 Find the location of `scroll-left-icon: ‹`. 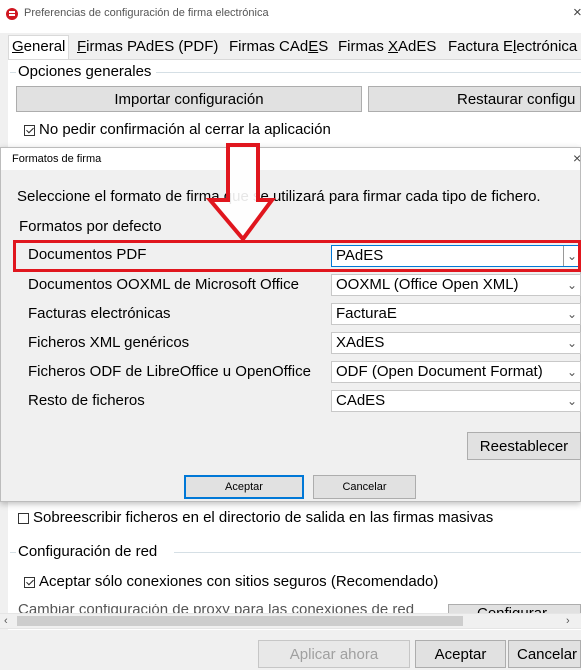

scroll-left-icon: ‹ is located at coordinates (6, 621).